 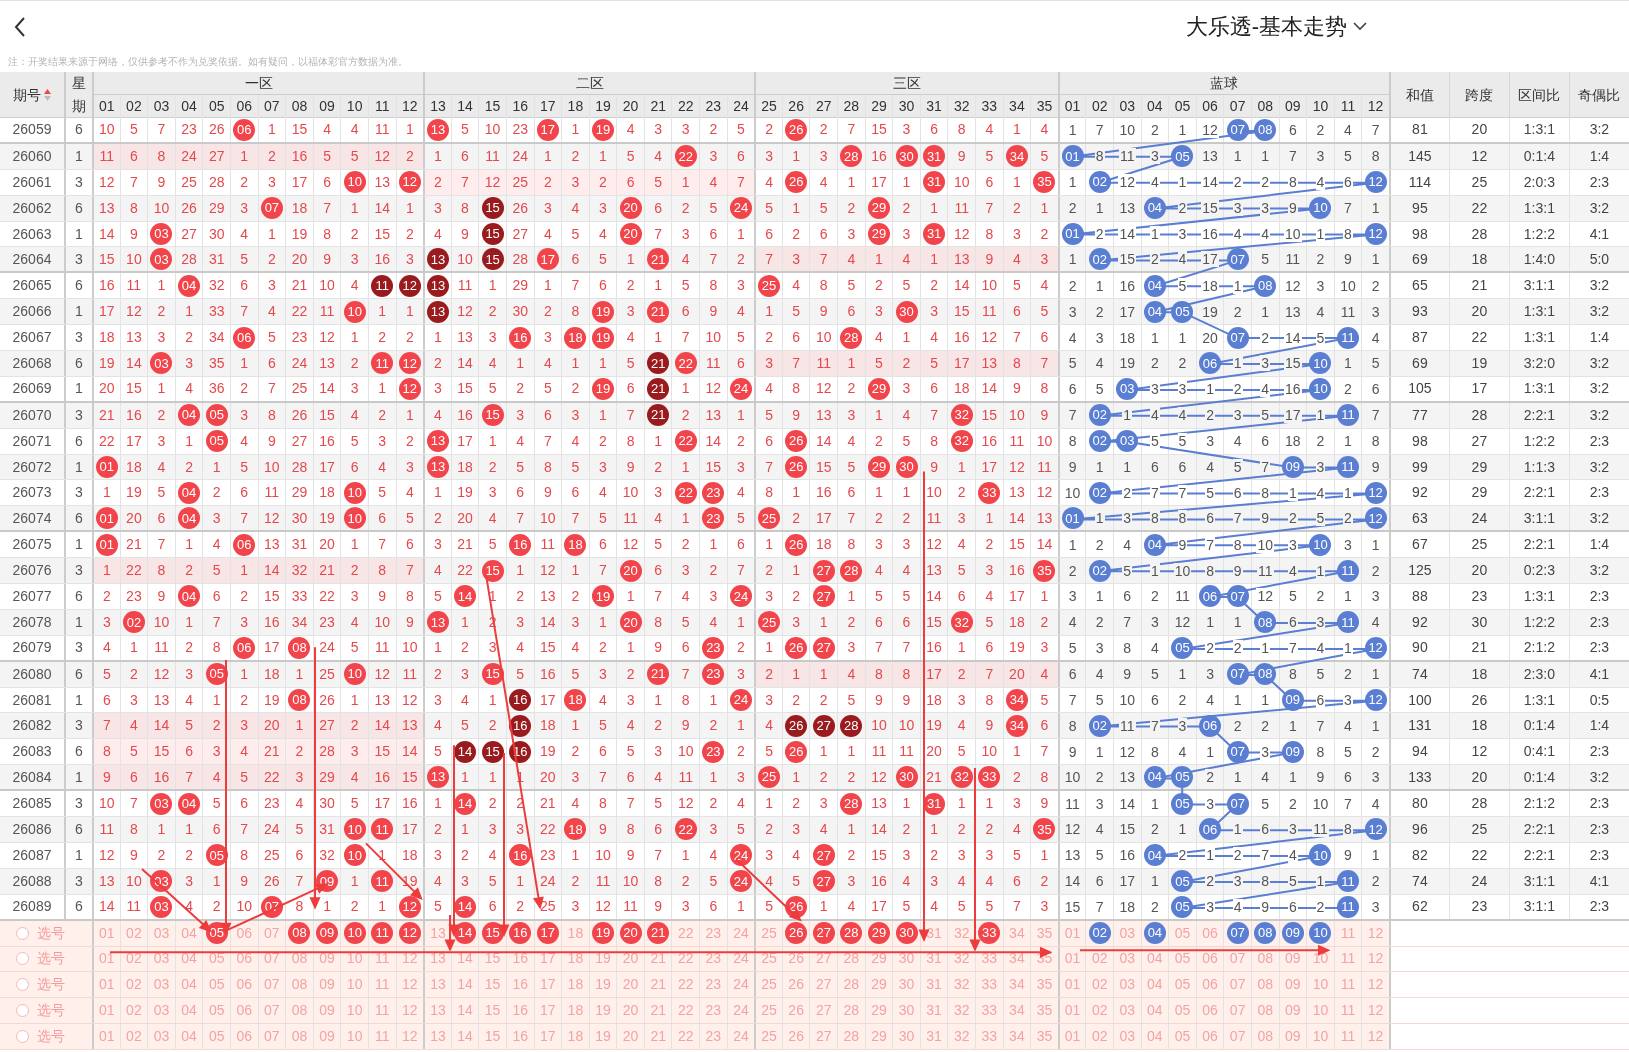 I want to click on pick-number: 15, so click(x=492, y=1011).